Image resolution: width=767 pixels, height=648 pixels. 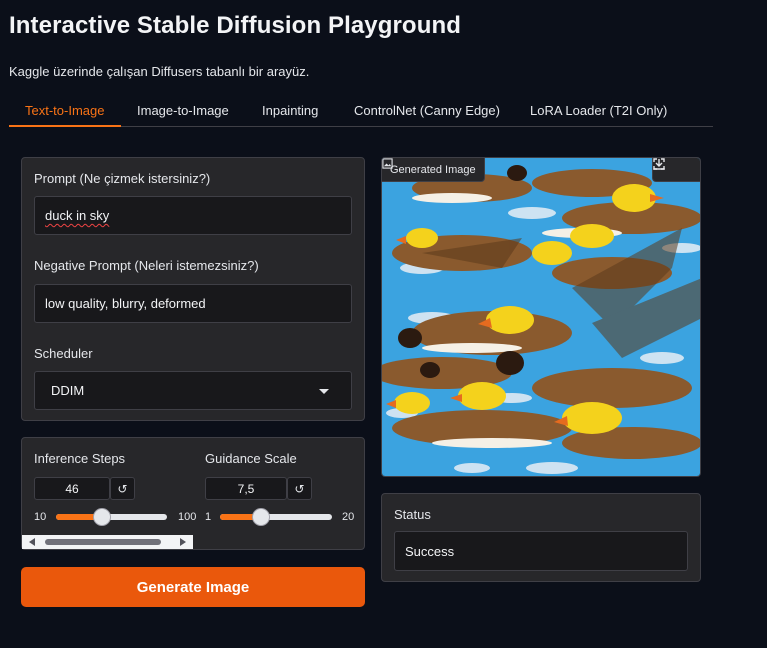 I want to click on generate-image-button: Generate Image, so click(x=193, y=587).